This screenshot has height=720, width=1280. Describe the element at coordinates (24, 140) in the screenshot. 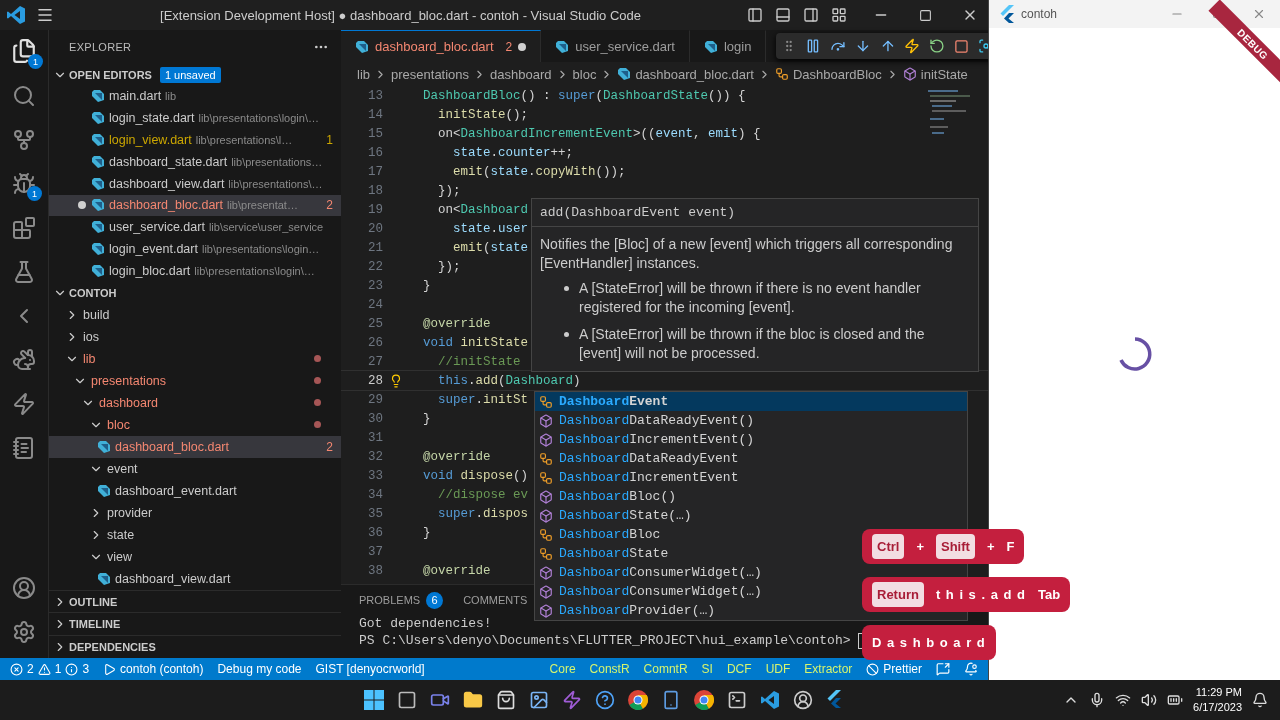

I see `source-control-icon` at that location.